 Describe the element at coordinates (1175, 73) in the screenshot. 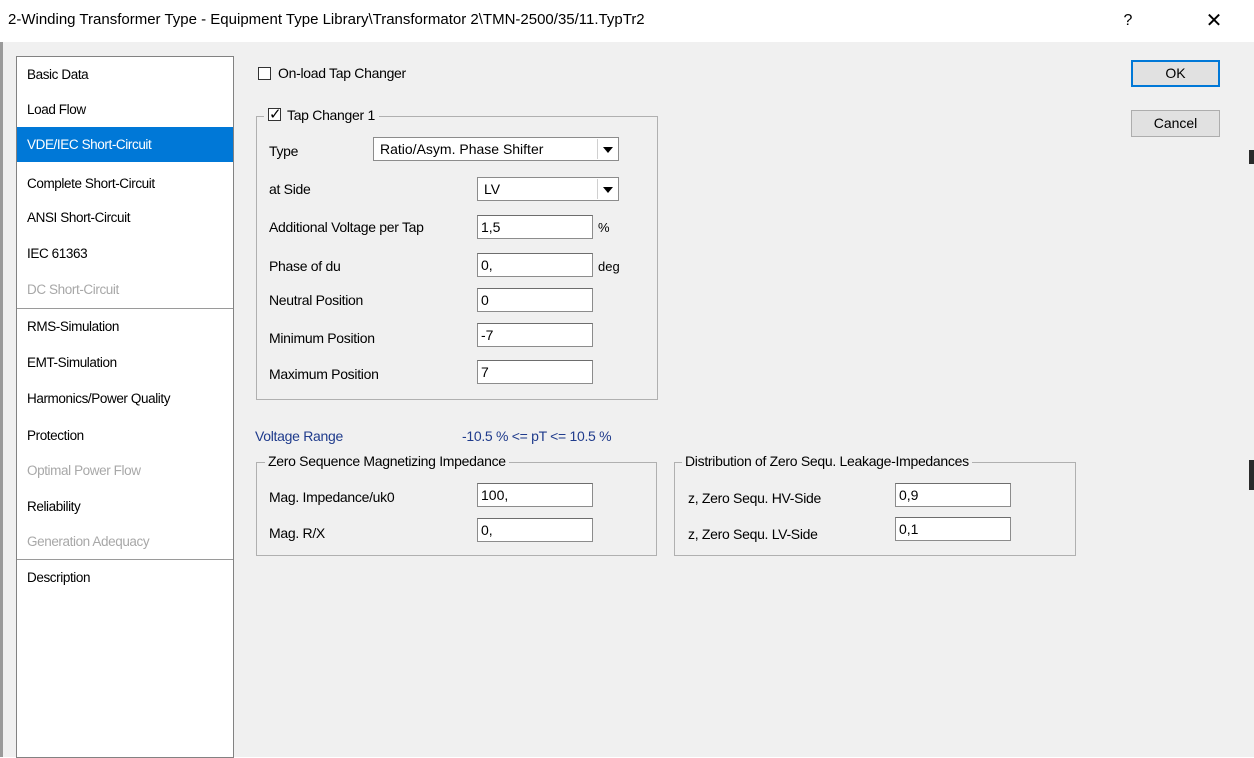

I see `ok-button: OK` at that location.